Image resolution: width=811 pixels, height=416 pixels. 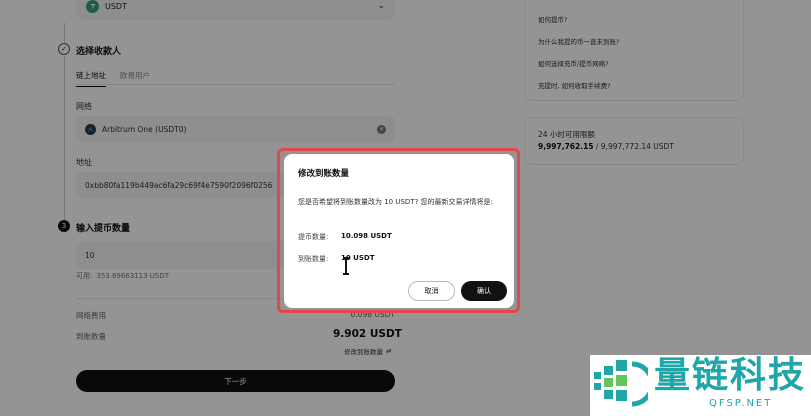 What do you see at coordinates (313, 259) in the screenshot?
I see `receive-amount-label: 到账数量:` at bounding box center [313, 259].